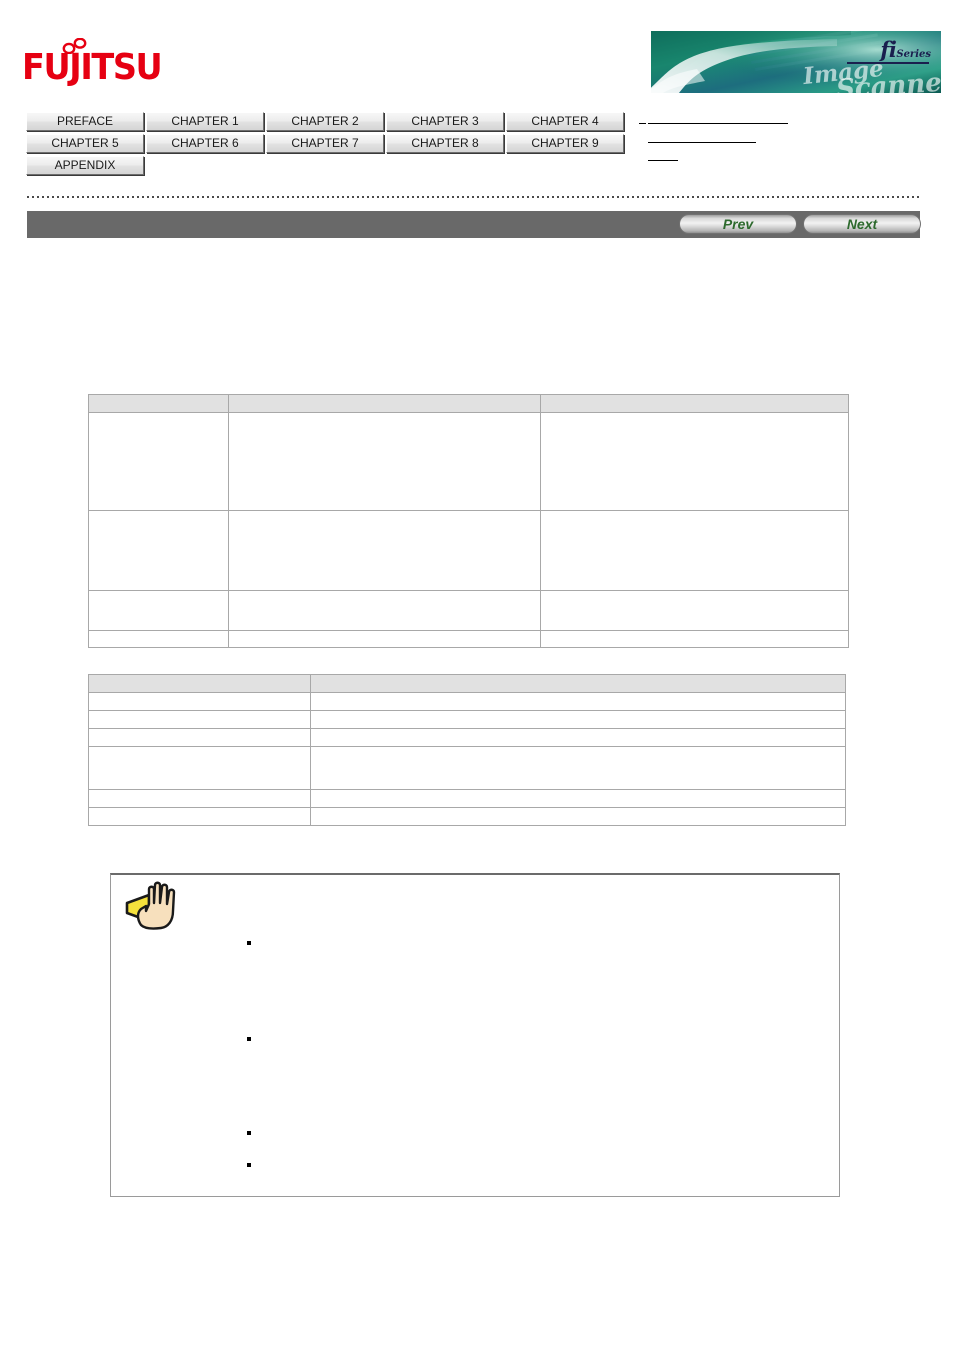 The image size is (954, 1351). Describe the element at coordinates (85, 143) in the screenshot. I see `nav-button-chapter-5: CHAPTER 5` at that location.